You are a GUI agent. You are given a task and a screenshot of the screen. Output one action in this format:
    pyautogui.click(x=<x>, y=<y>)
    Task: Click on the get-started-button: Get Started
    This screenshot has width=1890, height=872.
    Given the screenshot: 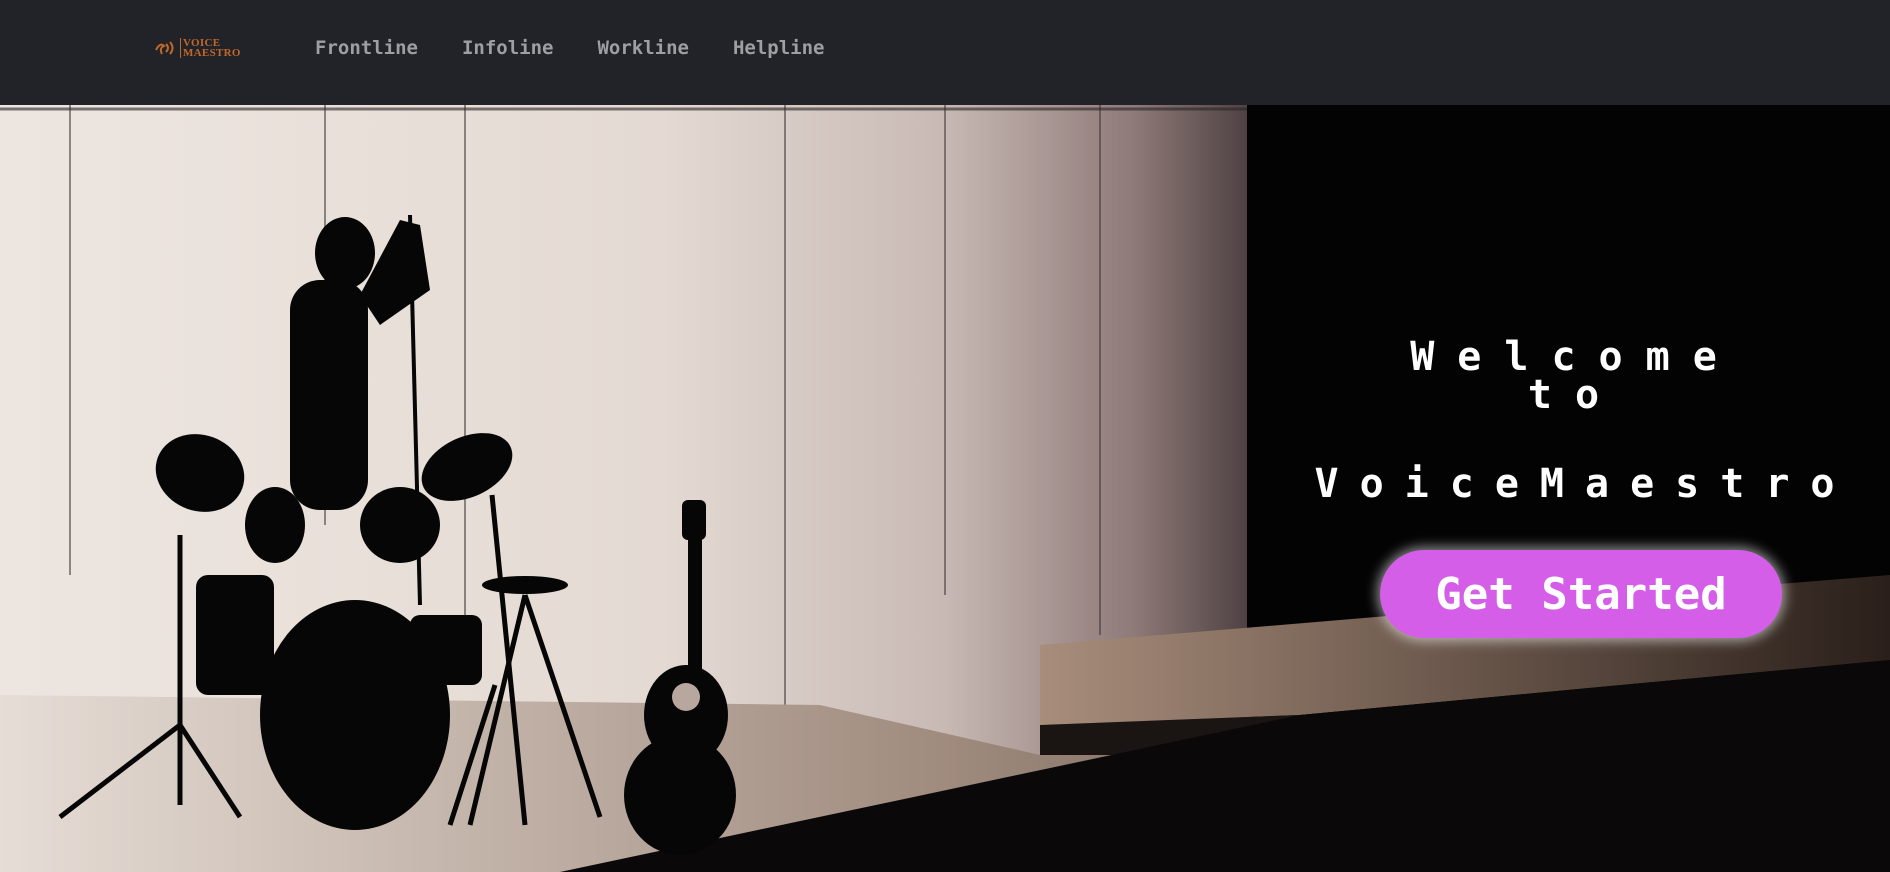 What is the action you would take?
    pyautogui.click(x=1581, y=594)
    